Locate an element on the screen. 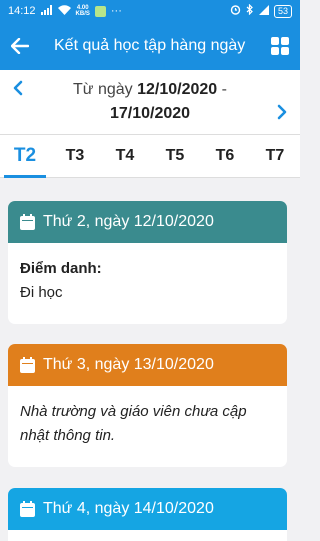  net-speed-indicator: 4.00 KB/S is located at coordinates (83, 11).